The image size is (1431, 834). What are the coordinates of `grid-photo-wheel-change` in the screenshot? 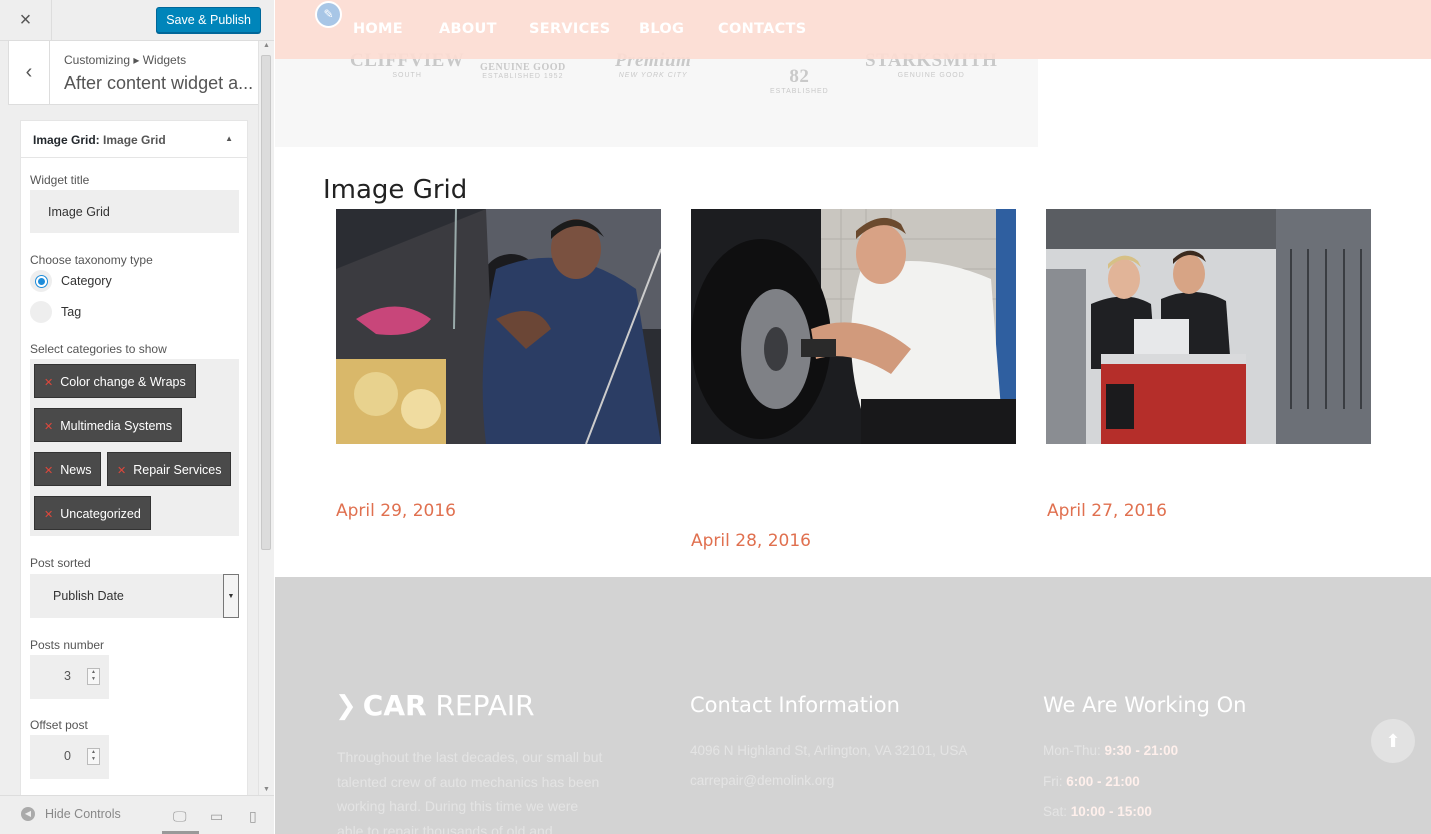 It's located at (853, 326).